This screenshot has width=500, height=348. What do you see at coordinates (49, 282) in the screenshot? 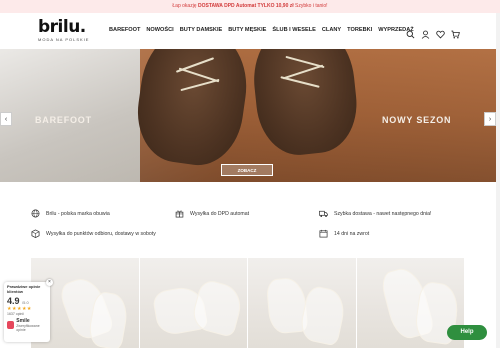
I see `close-icon: ×` at bounding box center [49, 282].